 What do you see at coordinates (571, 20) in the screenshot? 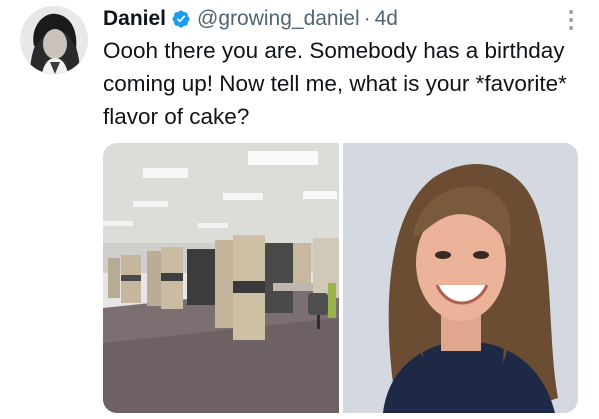
I see `more-options-icon` at bounding box center [571, 20].